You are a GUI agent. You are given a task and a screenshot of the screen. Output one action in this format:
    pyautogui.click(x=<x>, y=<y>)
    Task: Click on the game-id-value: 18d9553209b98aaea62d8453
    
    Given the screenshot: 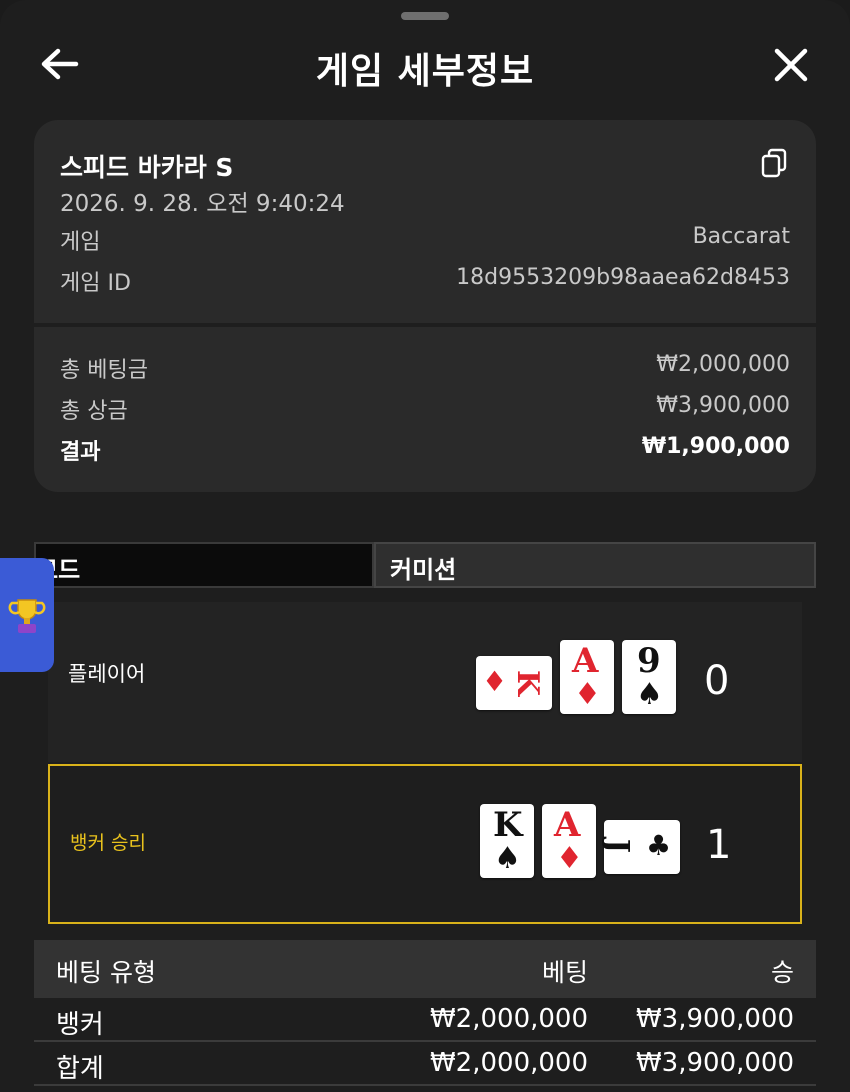 What is the action you would take?
    pyautogui.click(x=623, y=277)
    